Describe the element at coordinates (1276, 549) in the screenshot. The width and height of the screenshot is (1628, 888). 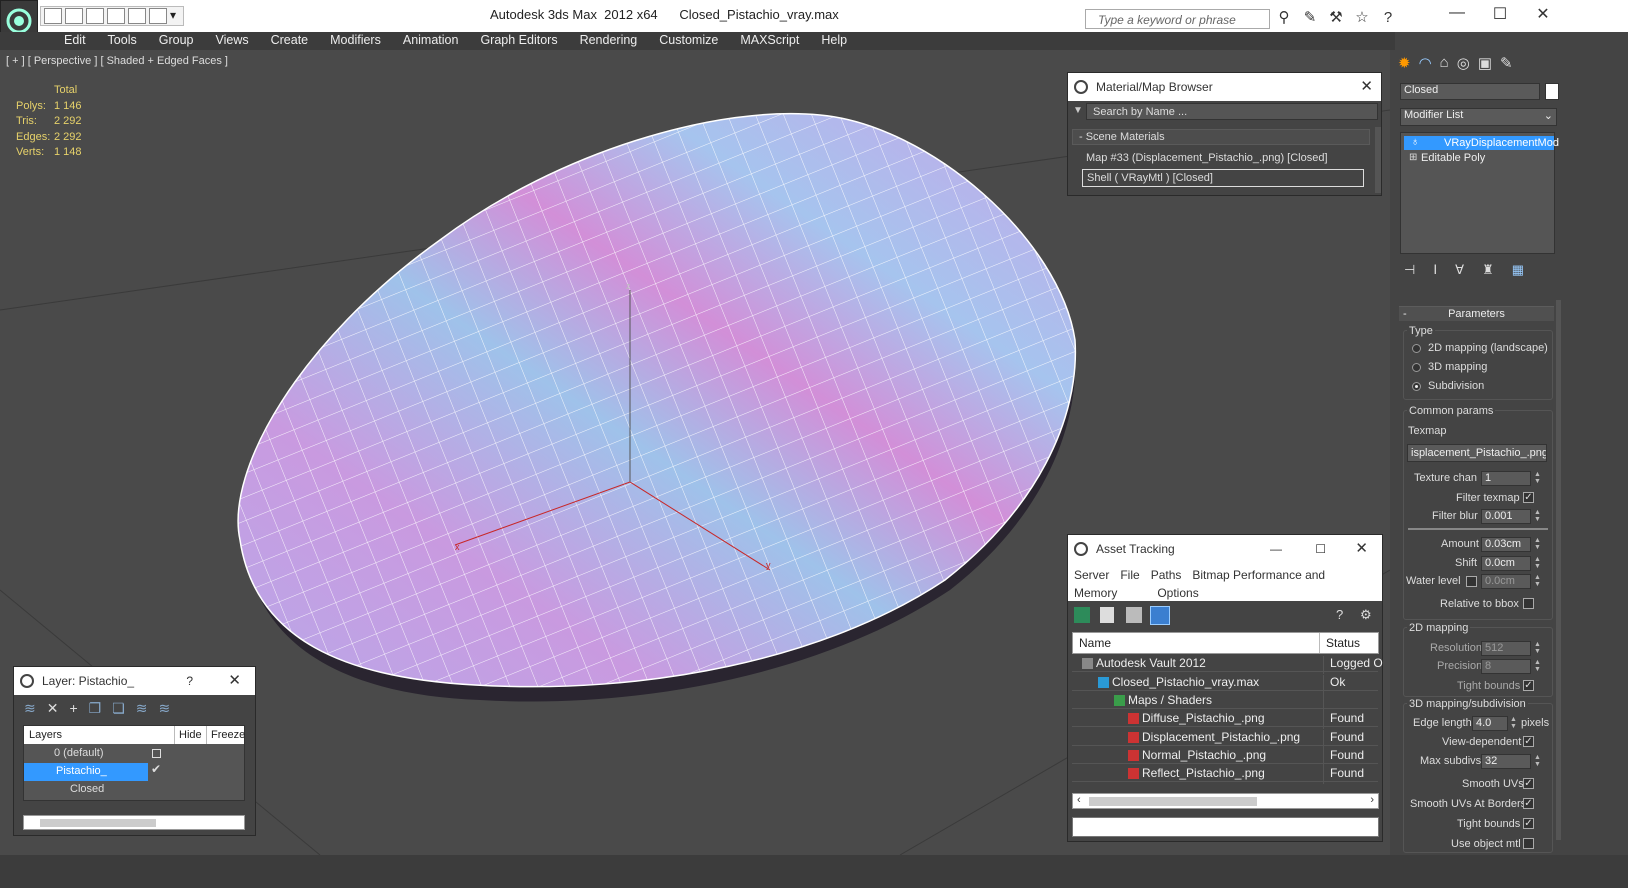
I see `minimize-icon: —` at that location.